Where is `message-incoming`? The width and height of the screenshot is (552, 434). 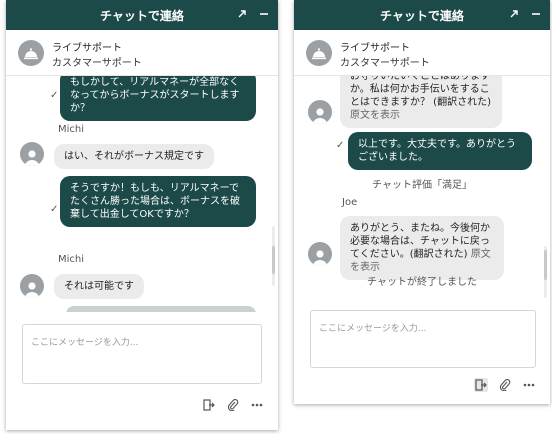
message-incoming is located at coordinates (161, 309).